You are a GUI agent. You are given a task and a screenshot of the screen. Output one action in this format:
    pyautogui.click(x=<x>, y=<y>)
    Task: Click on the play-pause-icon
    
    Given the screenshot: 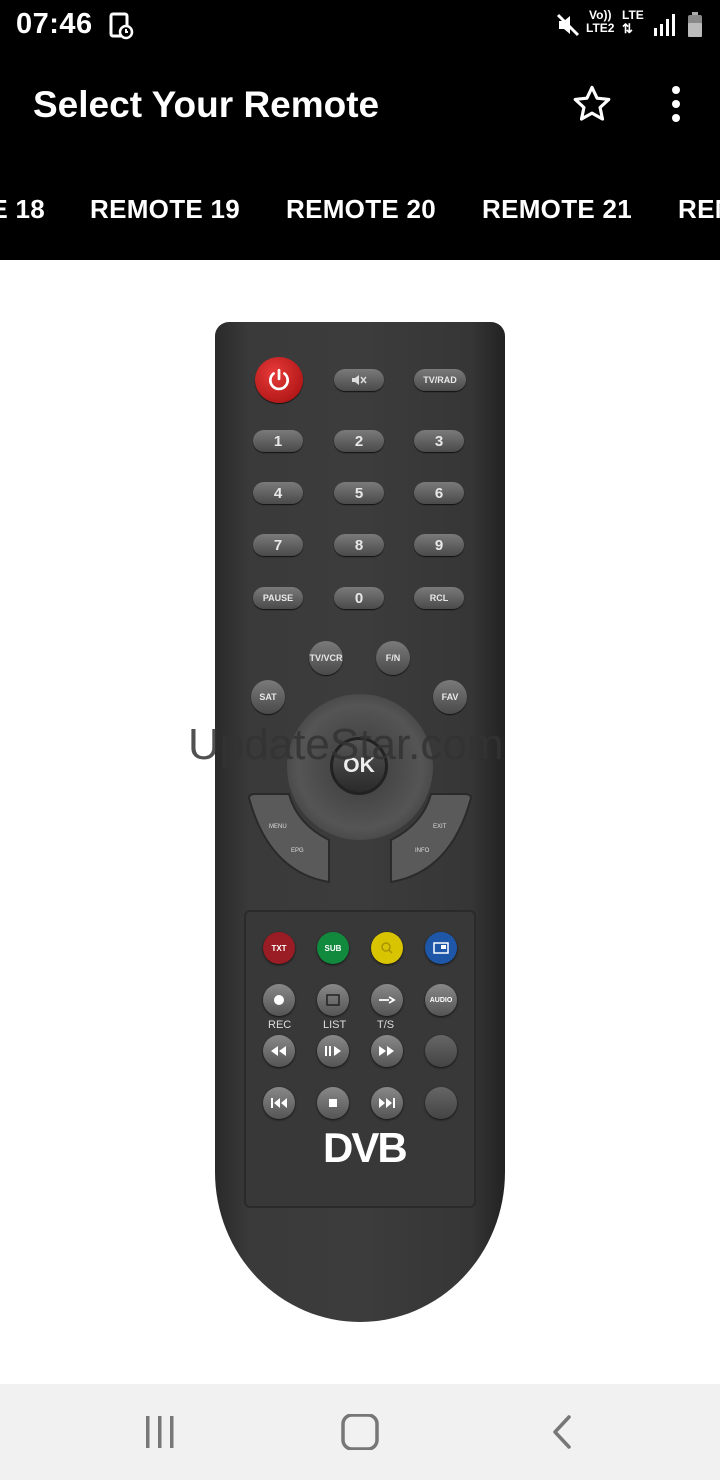 What is the action you would take?
    pyautogui.click(x=333, y=1051)
    